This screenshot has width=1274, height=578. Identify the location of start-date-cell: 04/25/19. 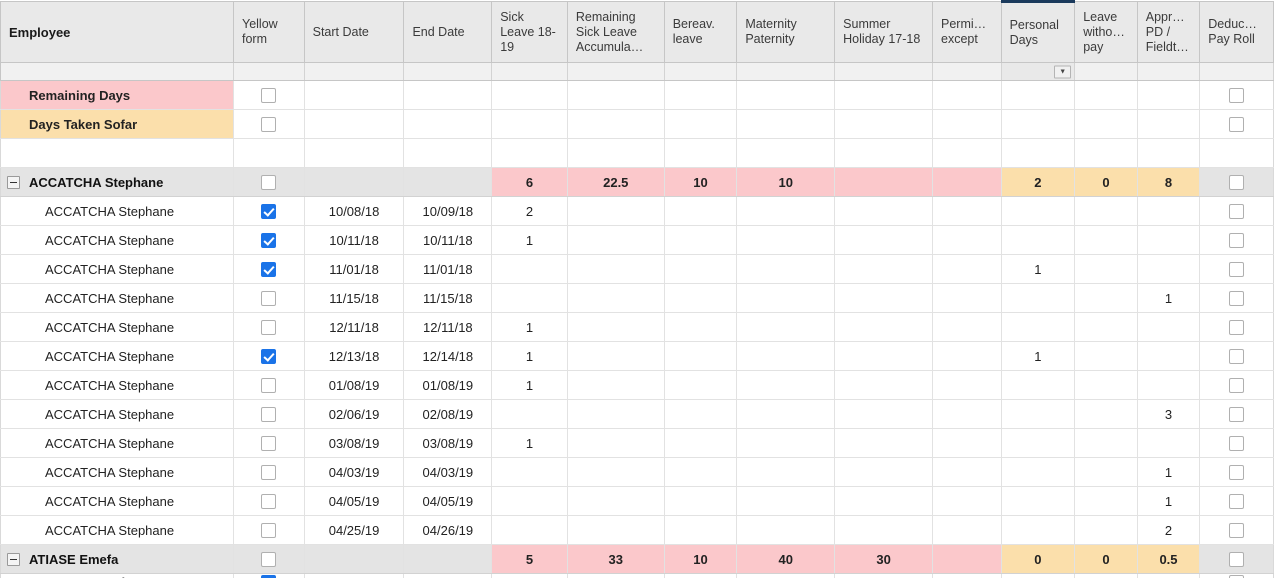
(354, 530).